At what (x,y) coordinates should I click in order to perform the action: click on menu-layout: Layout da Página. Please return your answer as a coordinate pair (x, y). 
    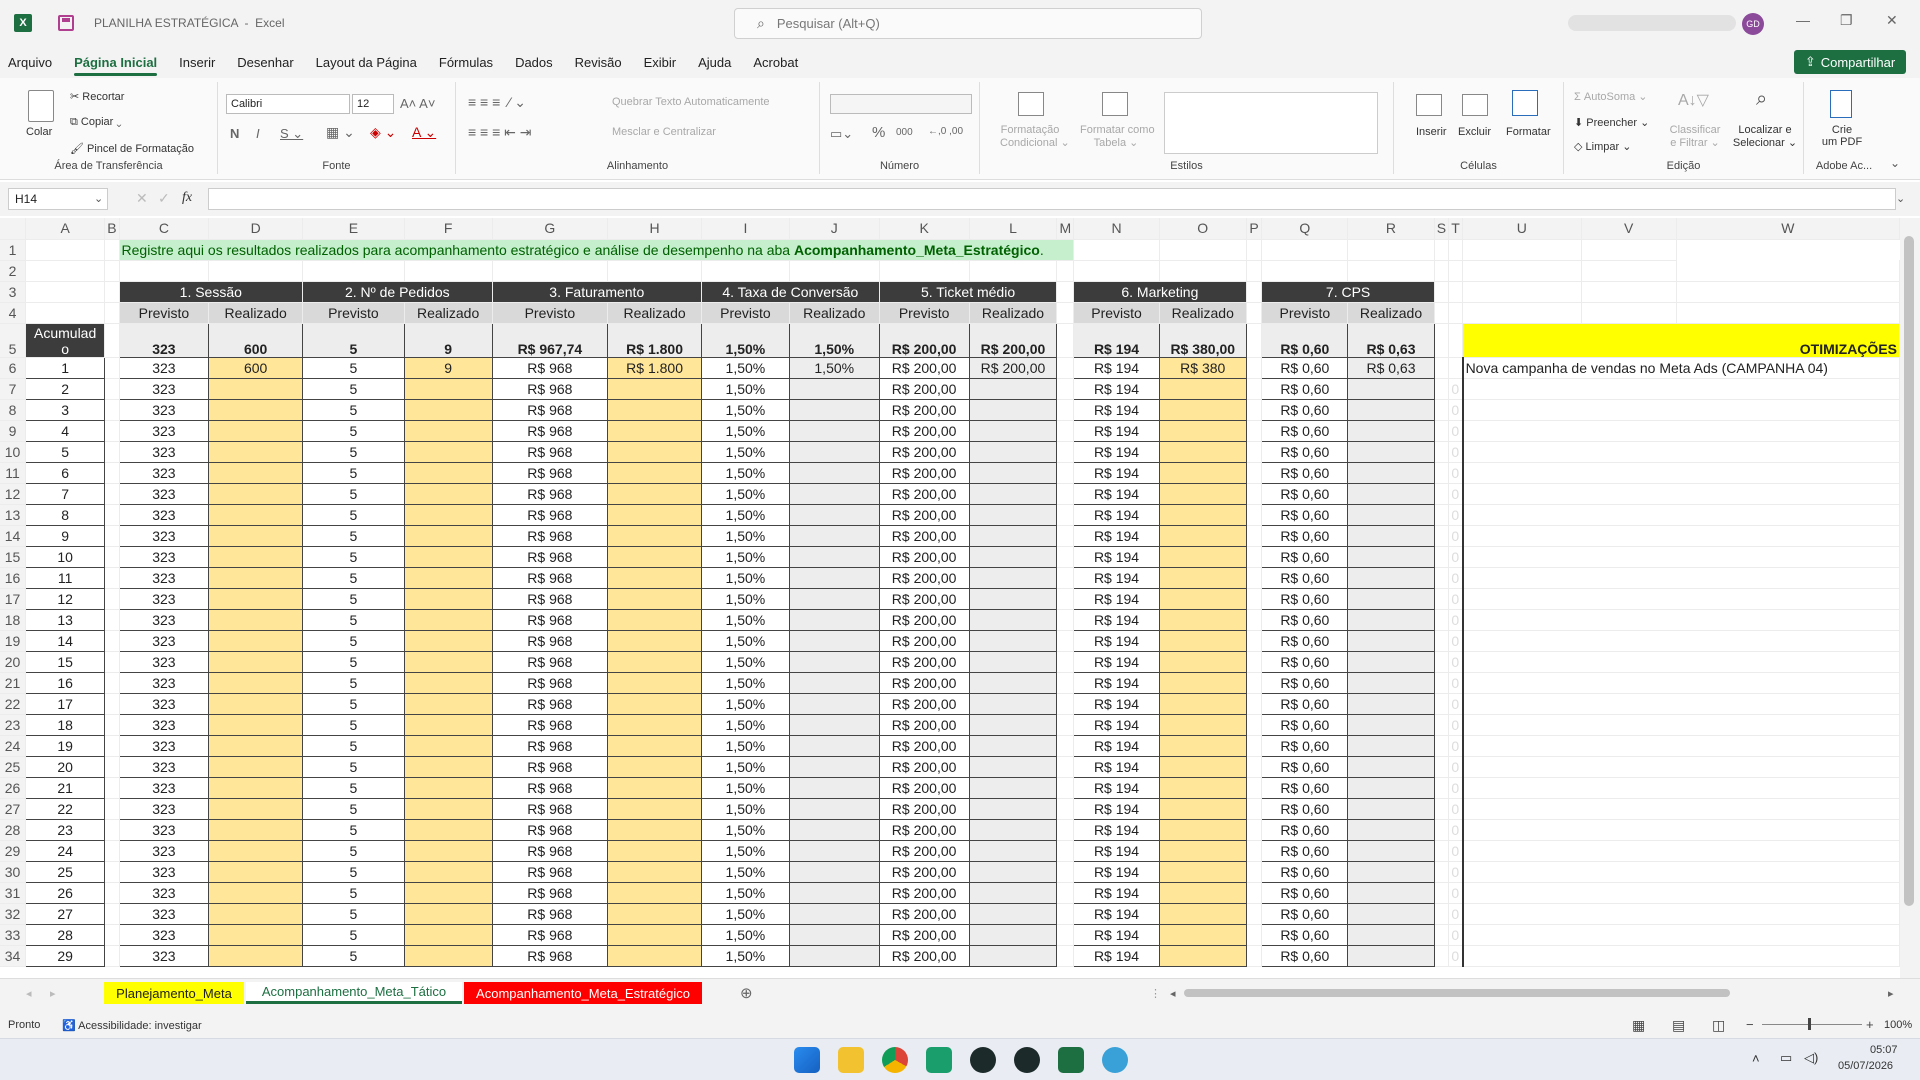
    Looking at the image, I should click on (366, 62).